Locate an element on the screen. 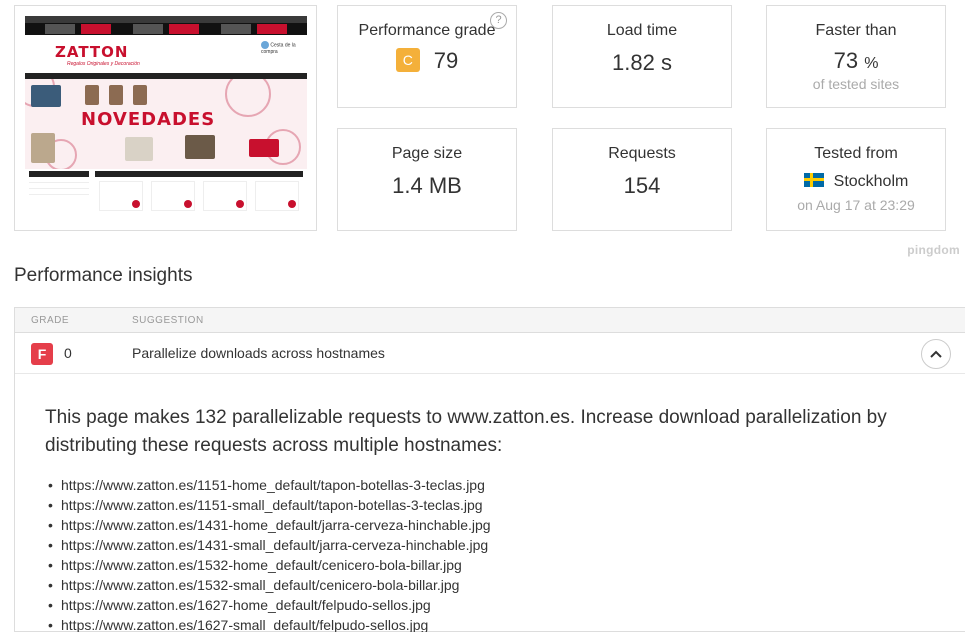 The width and height of the screenshot is (965, 632). cart-icon is located at coordinates (265, 45).